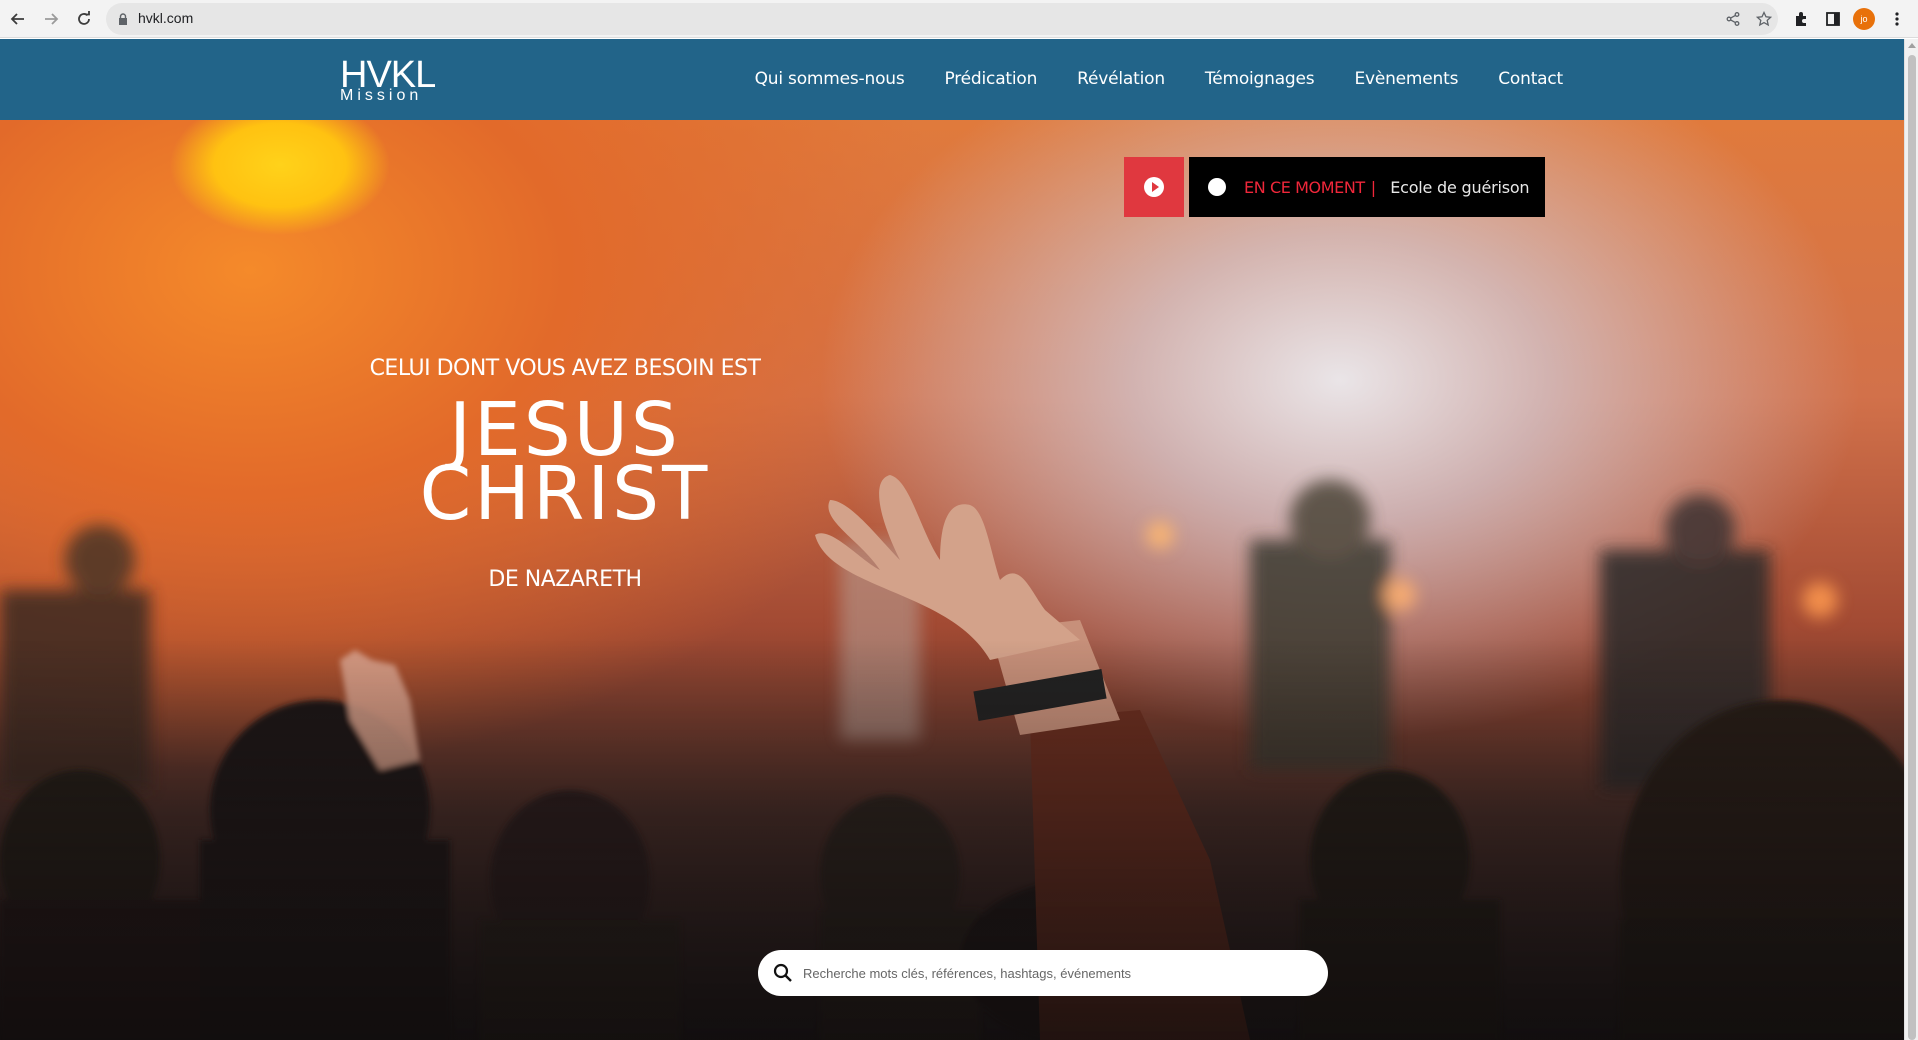  I want to click on menu-item-evenements: Evènements, so click(1406, 79).